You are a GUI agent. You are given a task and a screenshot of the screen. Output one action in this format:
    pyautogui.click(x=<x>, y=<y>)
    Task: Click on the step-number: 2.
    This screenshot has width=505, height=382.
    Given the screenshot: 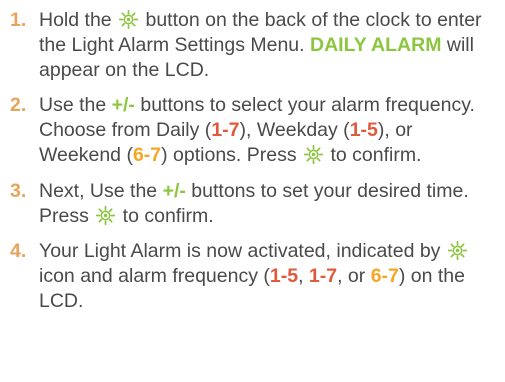 What is the action you would take?
    pyautogui.click(x=18, y=105)
    